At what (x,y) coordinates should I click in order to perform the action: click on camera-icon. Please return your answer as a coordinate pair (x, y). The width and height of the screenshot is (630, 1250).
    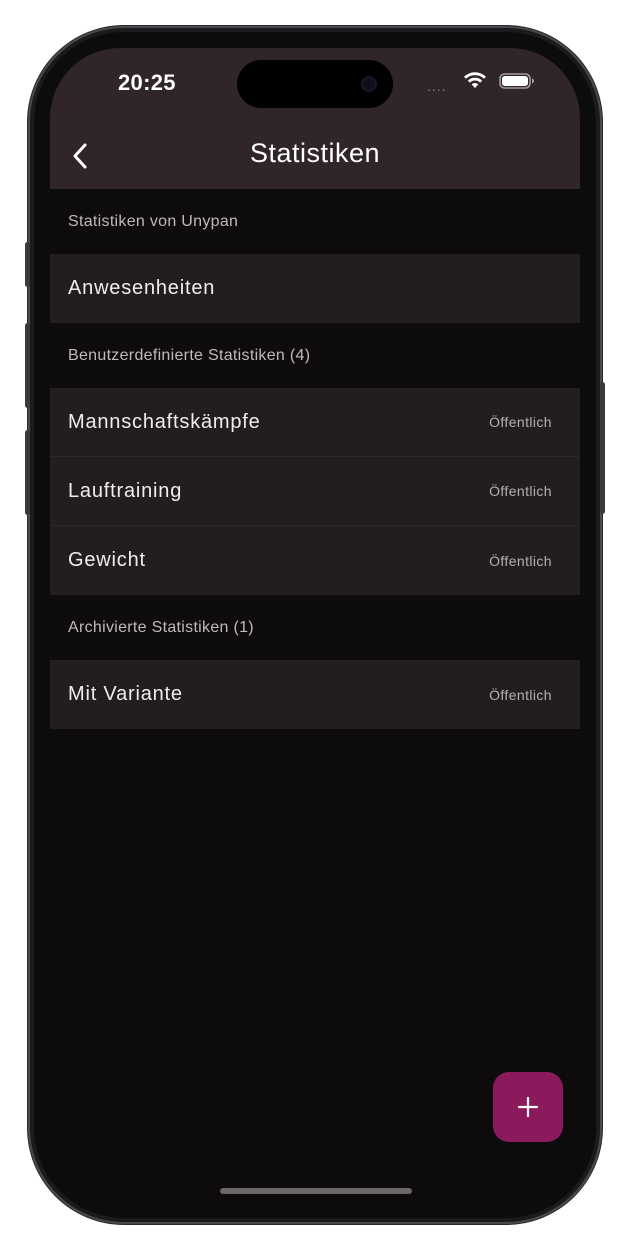
    Looking at the image, I should click on (369, 84).